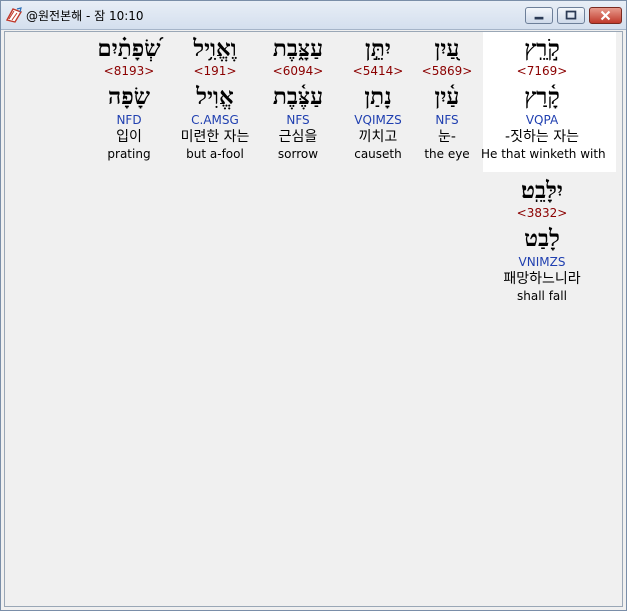  I want to click on maximize-icon, so click(571, 15).